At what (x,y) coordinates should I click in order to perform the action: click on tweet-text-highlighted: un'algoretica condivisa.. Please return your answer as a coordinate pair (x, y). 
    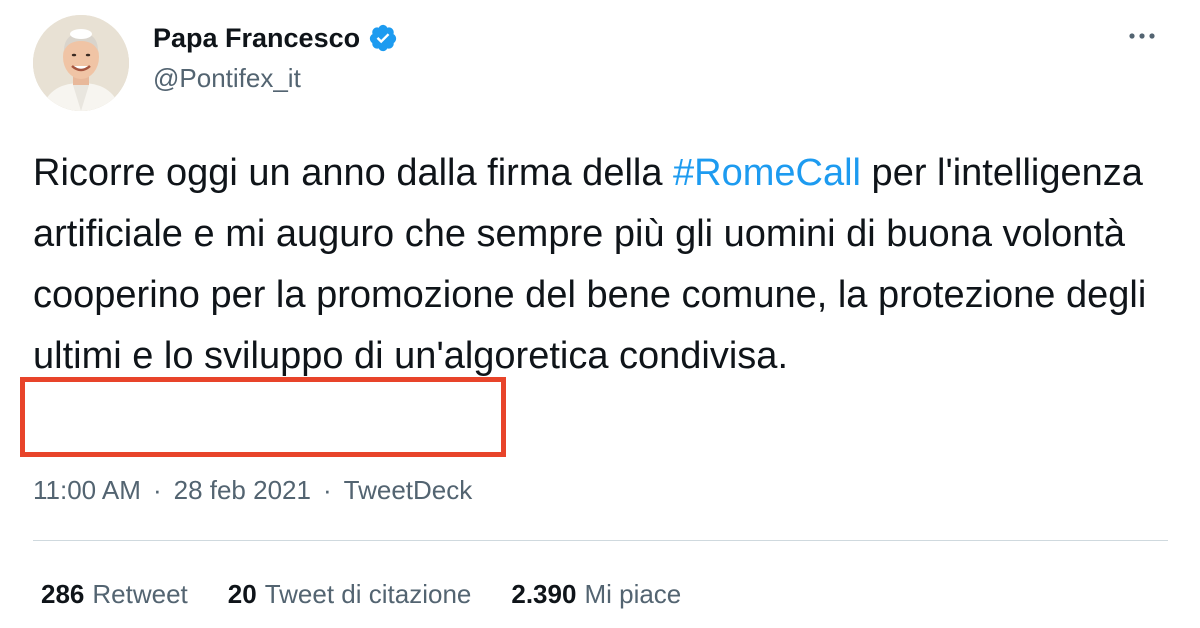
    Looking at the image, I should click on (591, 356).